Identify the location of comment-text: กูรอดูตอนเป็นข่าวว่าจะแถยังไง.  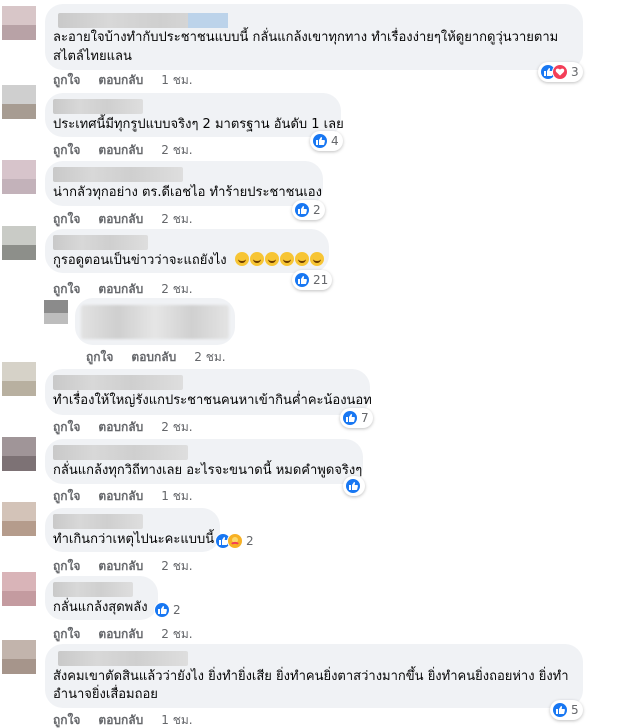
(189, 261).